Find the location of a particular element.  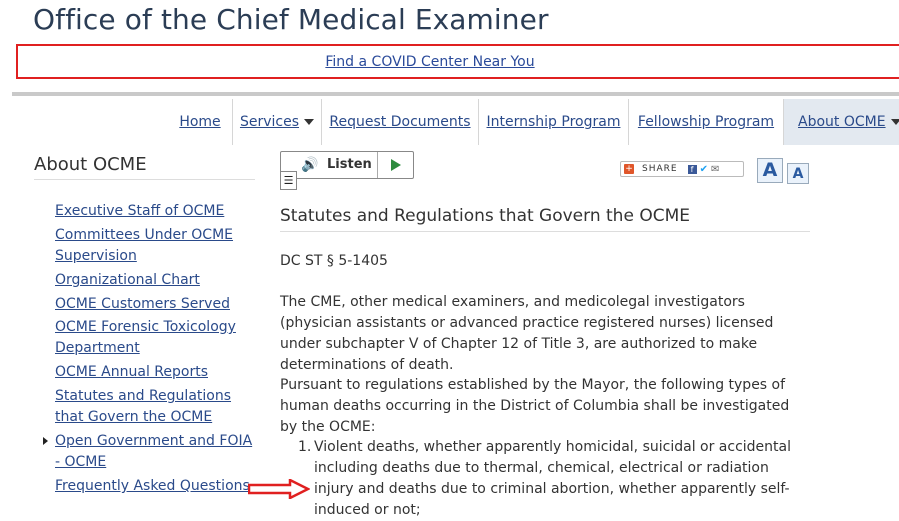

nav-link-home: Home is located at coordinates (199, 122).